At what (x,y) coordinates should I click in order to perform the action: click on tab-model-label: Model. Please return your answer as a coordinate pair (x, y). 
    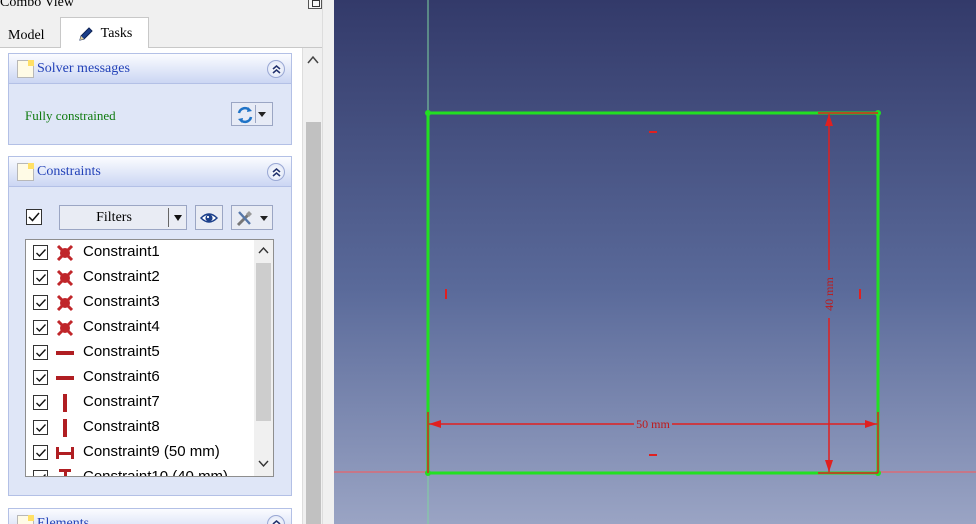
    Looking at the image, I should click on (26, 35).